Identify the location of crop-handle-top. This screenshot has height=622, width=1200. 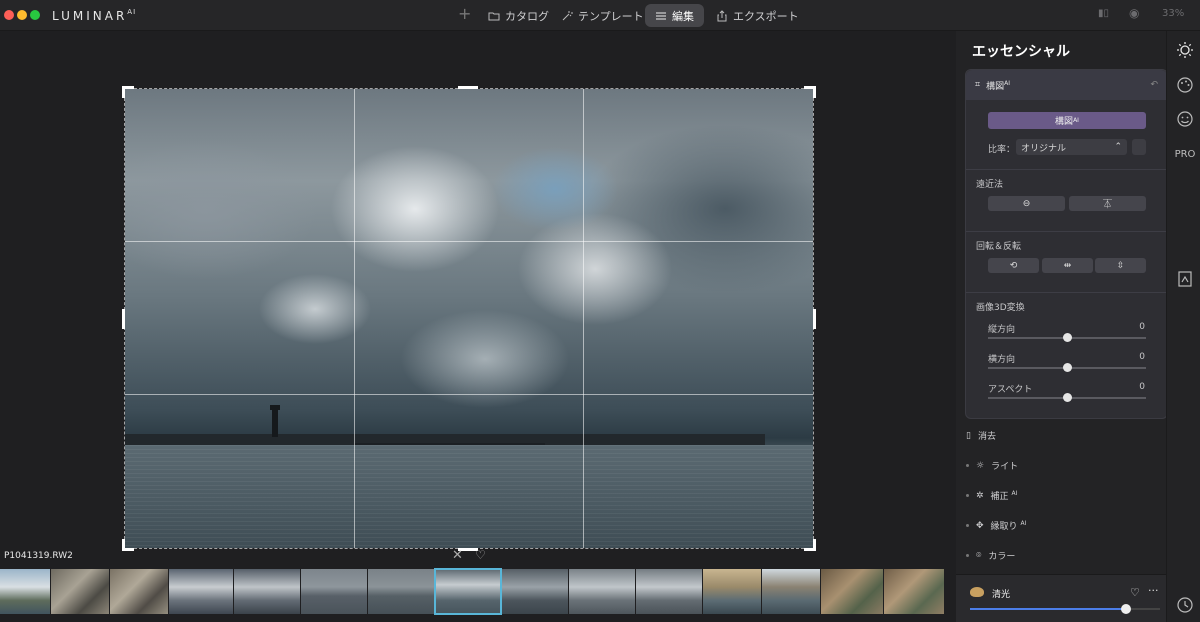
(468, 87).